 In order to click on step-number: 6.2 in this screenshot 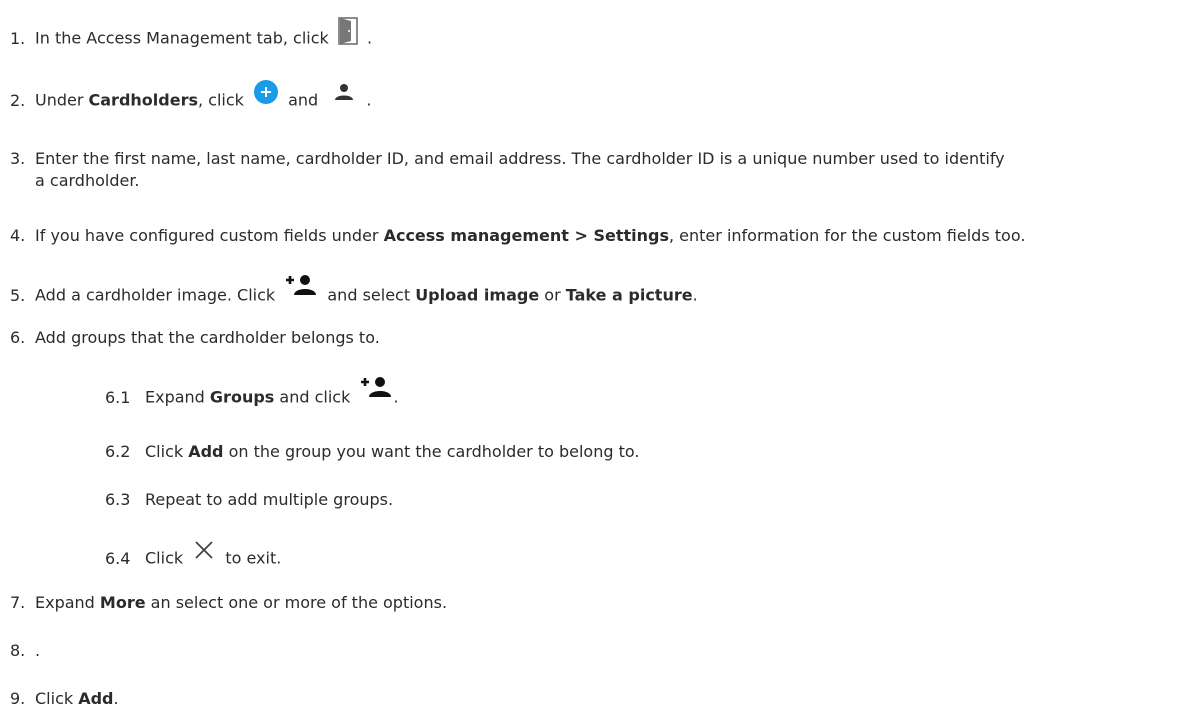, I will do `click(118, 451)`.